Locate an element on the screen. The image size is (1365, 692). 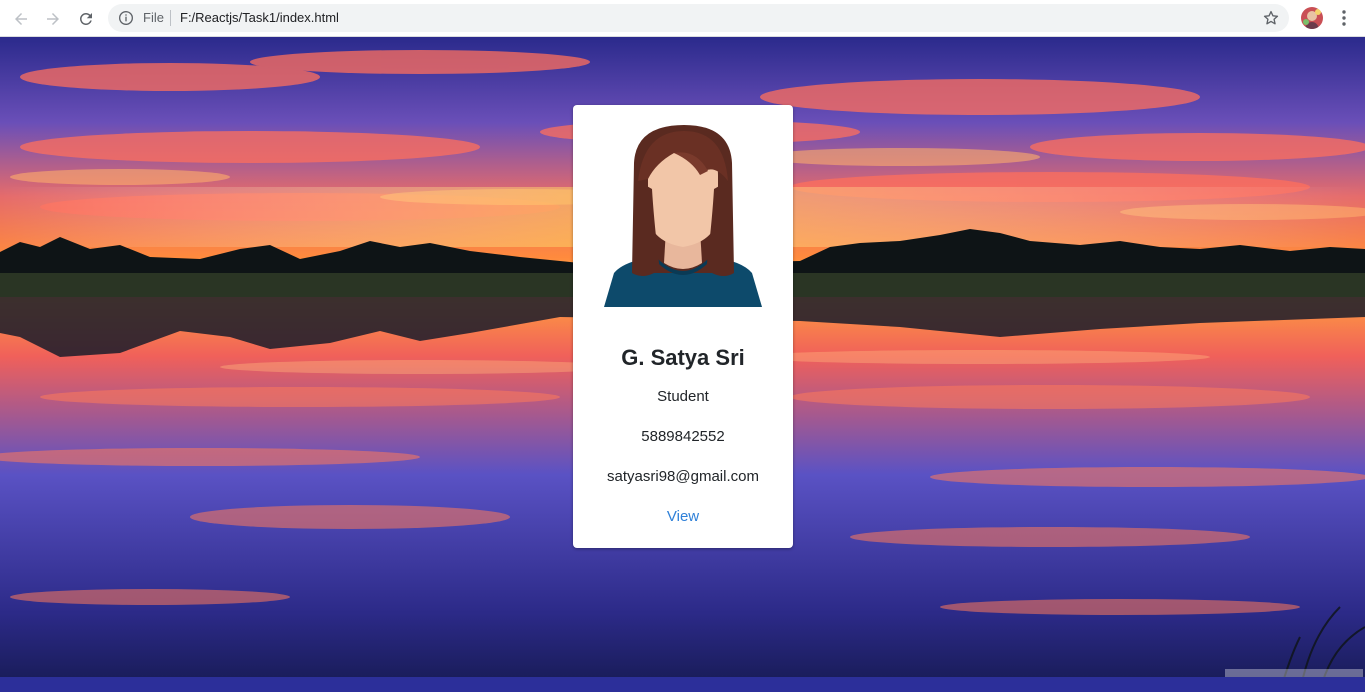
browser-toolbar: File F:/Reactjs/Task1/index.html is located at coordinates (682, 18).